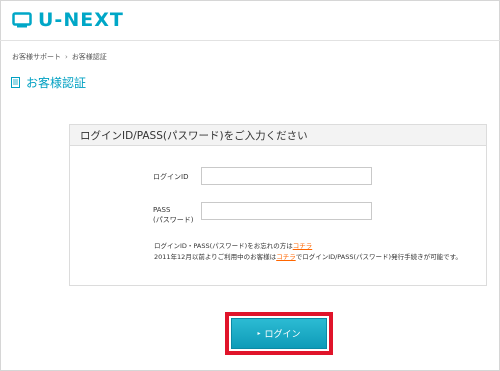 This screenshot has width=500, height=371. I want to click on pass-label: PASS (パスワード), so click(173, 215).